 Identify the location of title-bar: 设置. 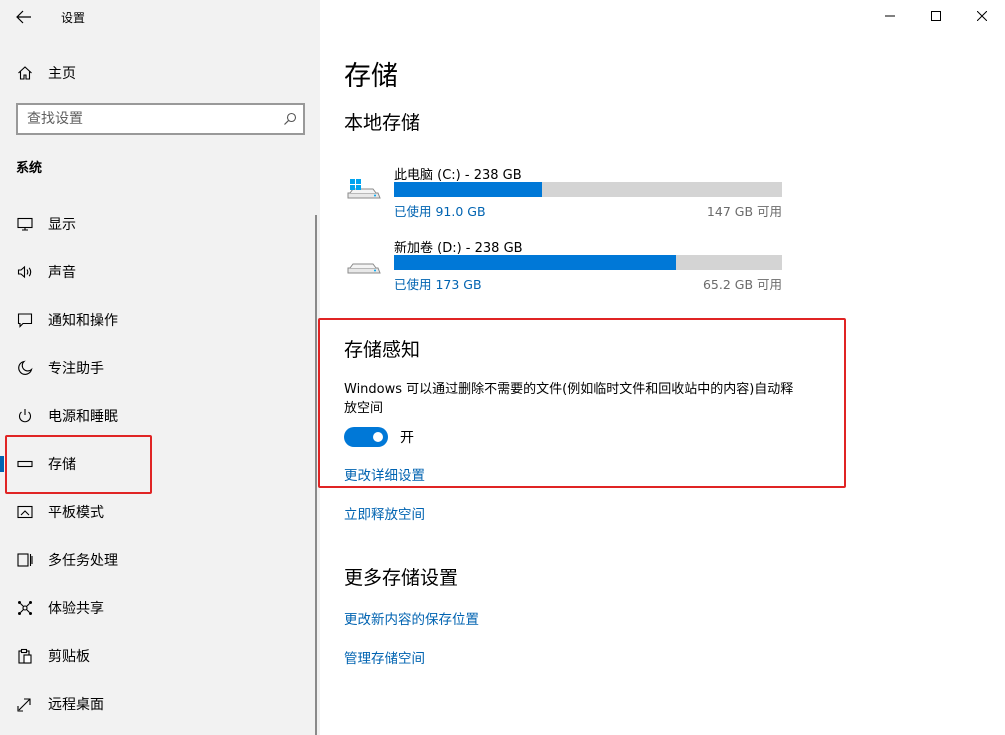
(160, 17).